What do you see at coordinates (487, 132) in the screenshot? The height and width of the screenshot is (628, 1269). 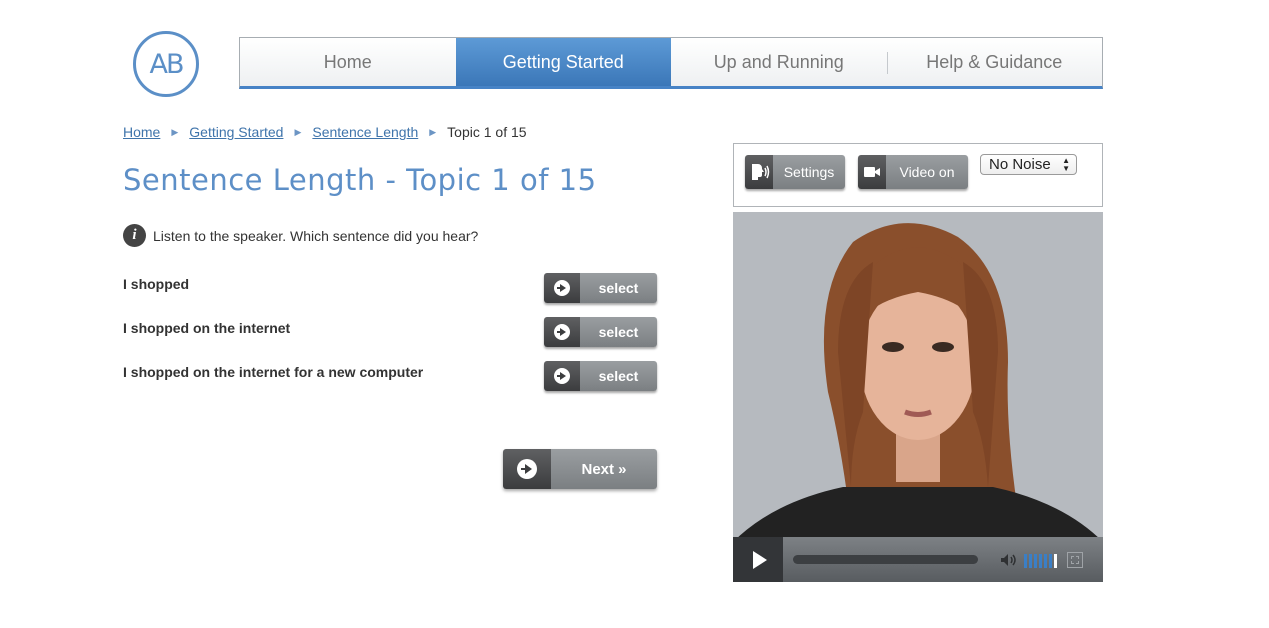 I see `breadcrumb-current: Topic 1 of 15` at bounding box center [487, 132].